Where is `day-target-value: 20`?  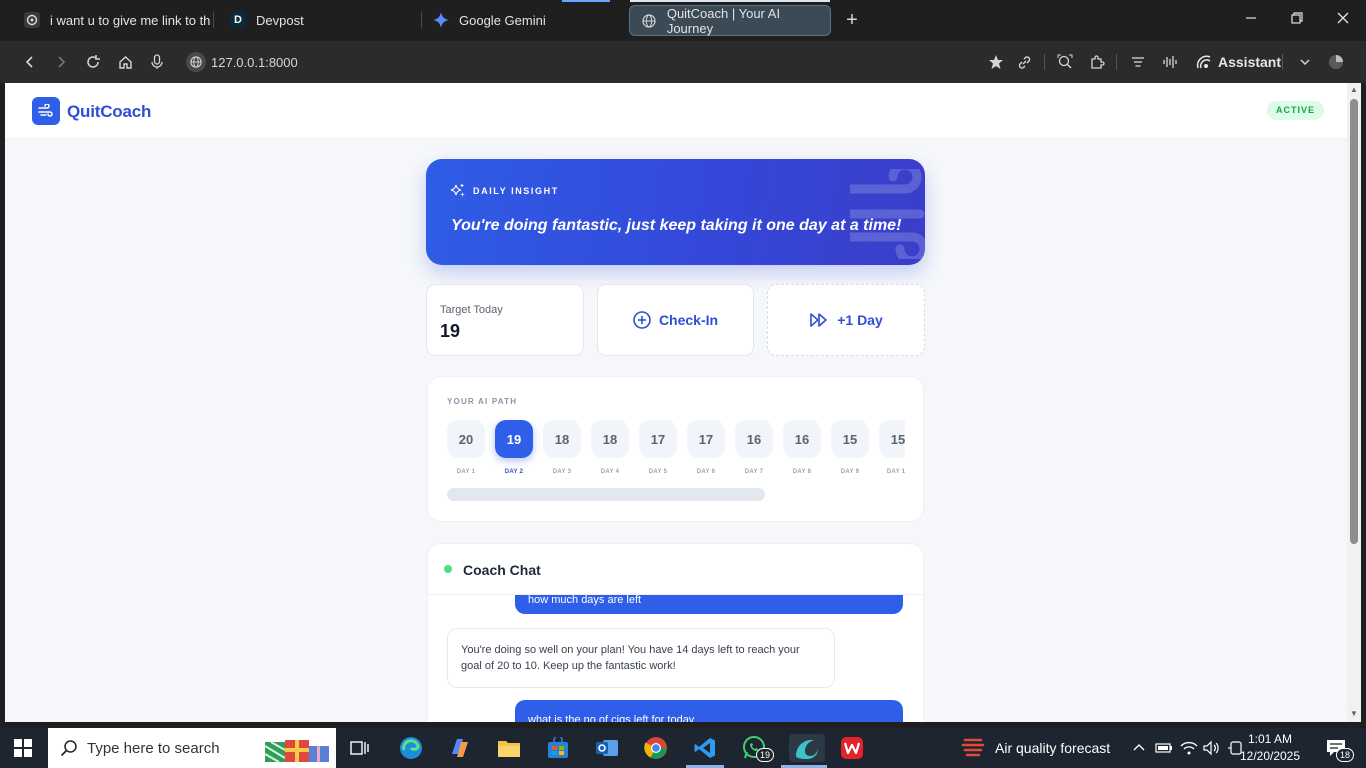
day-target-value: 20 is located at coordinates (466, 439).